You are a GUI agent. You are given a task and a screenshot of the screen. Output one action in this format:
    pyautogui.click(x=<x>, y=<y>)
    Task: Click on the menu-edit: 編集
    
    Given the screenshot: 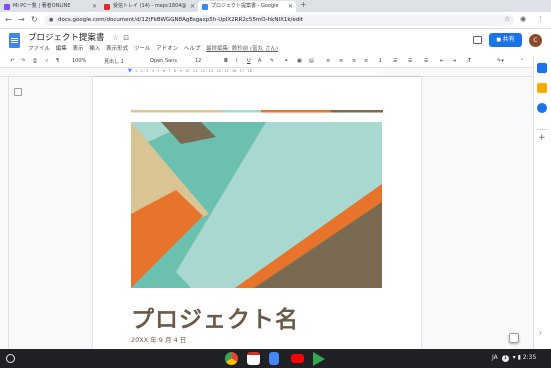 What is the action you would take?
    pyautogui.click(x=61, y=49)
    